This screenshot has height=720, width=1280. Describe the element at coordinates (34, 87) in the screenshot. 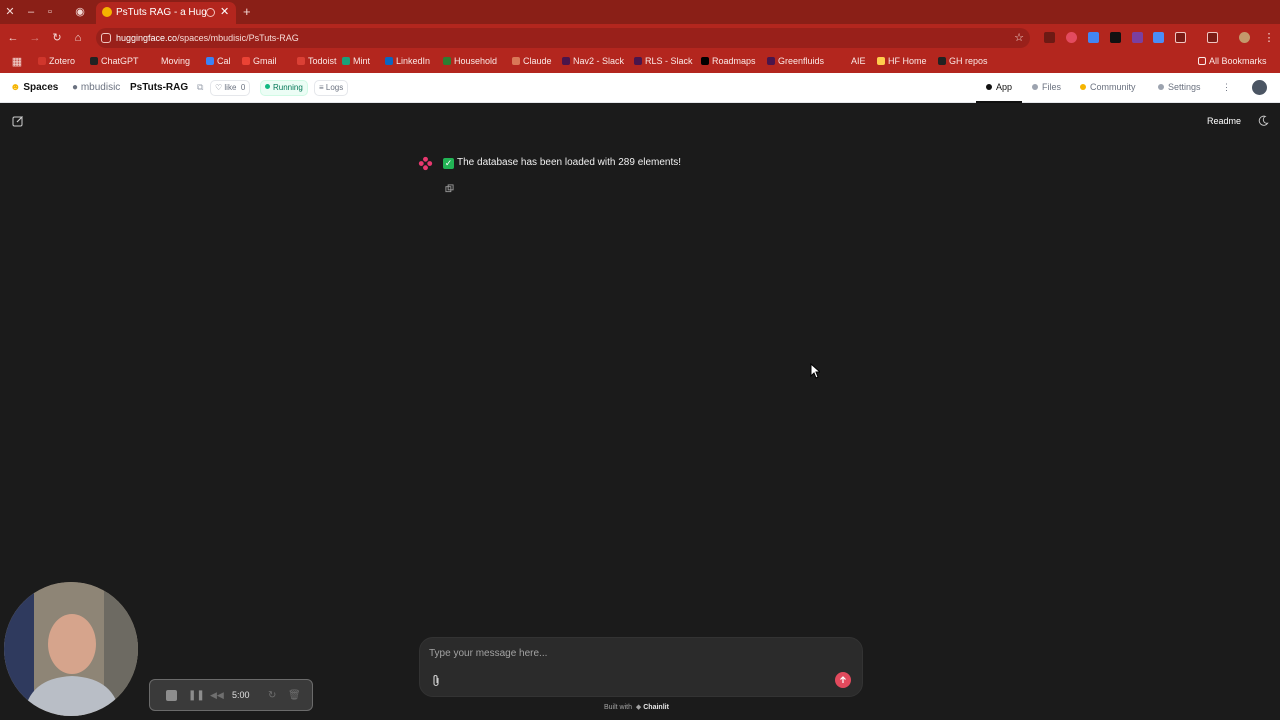

I see `spaces-link: ☻ Spaces` at that location.